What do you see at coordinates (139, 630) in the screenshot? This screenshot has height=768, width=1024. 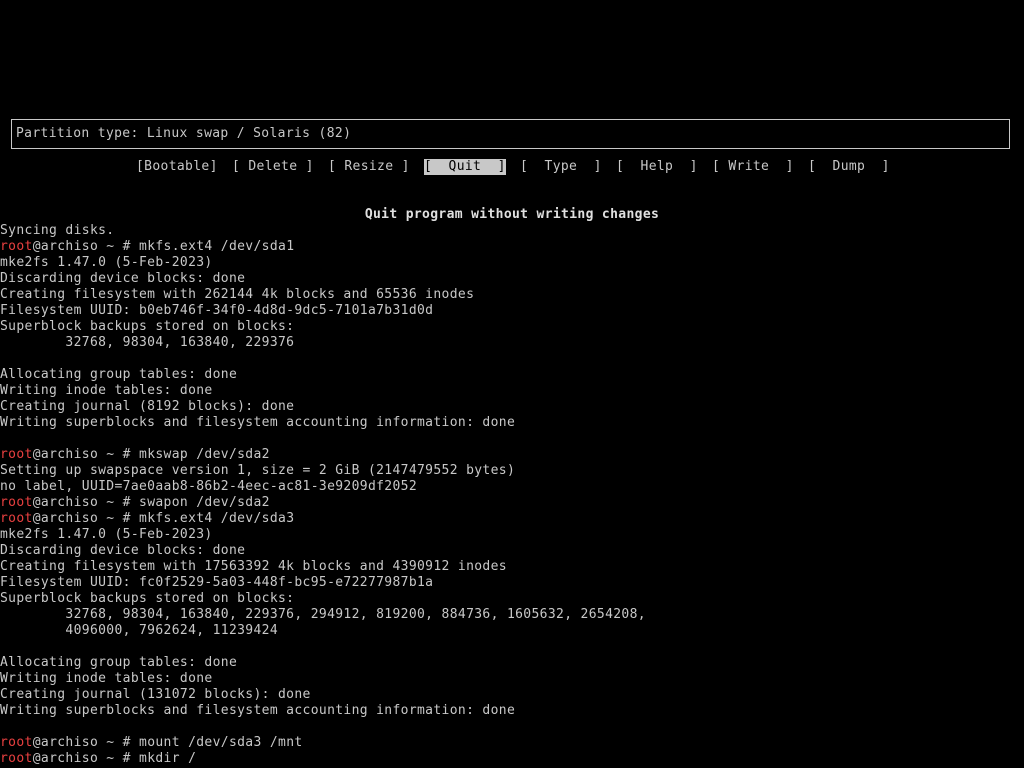 I see `terminal-line: 4096000, 7962624, 11239424` at bounding box center [139, 630].